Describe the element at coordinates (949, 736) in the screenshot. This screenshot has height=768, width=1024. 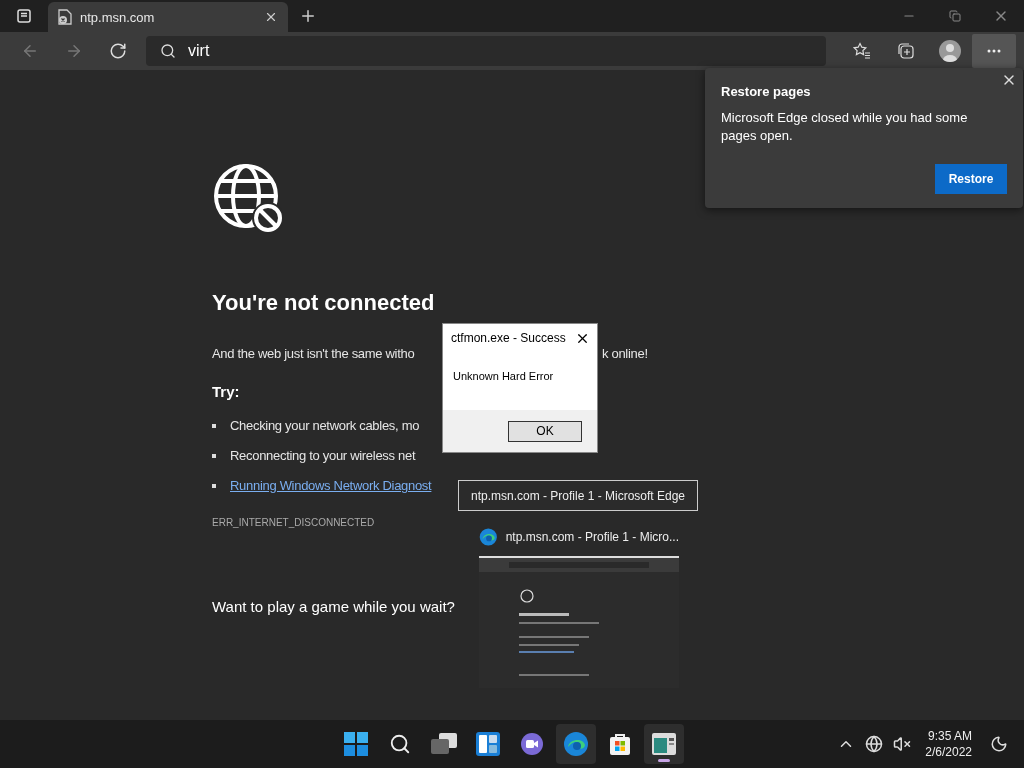
I see `clock-time: 9:35 AM` at that location.